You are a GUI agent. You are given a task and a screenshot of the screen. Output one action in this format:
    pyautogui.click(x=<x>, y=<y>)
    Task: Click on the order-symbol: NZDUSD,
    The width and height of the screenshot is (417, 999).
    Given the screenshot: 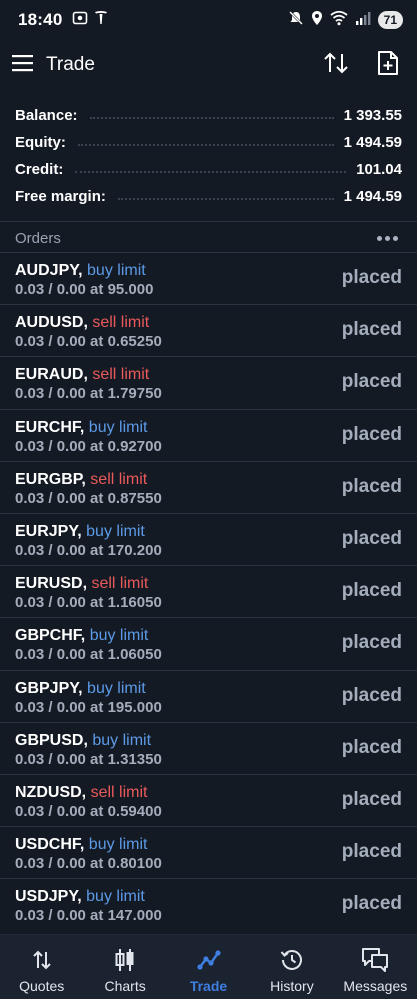 What is the action you would take?
    pyautogui.click(x=51, y=792)
    